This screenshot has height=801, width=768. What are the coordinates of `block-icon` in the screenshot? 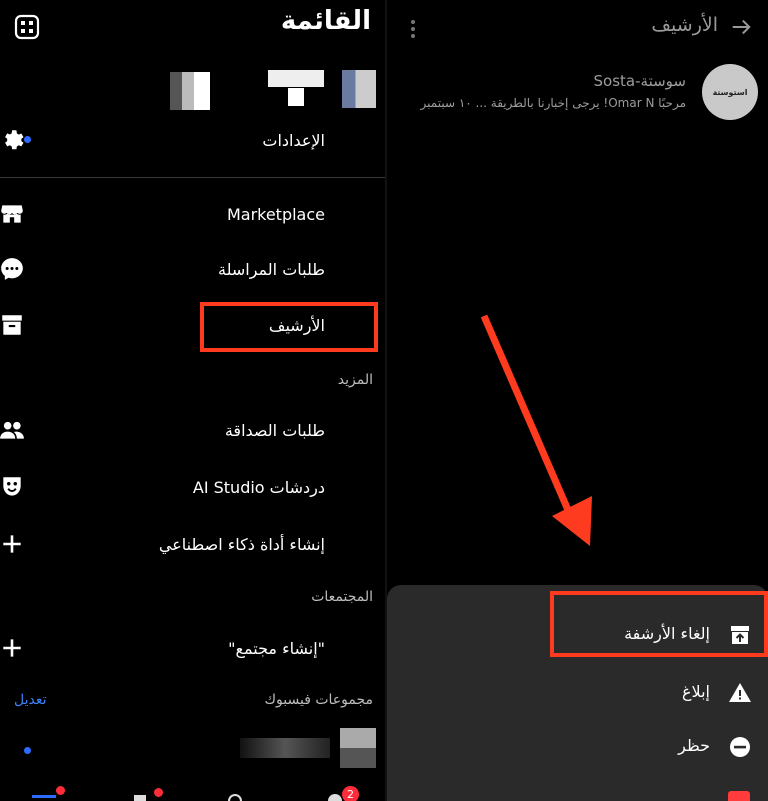 It's located at (740, 747).